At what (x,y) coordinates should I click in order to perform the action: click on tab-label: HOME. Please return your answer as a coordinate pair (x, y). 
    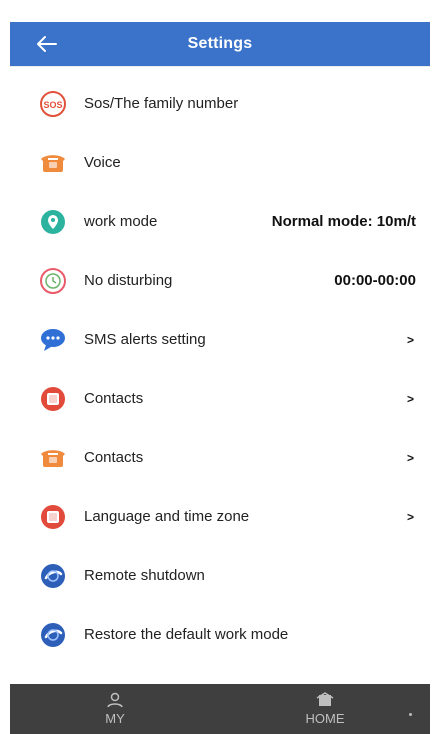
    Looking at the image, I should click on (325, 718).